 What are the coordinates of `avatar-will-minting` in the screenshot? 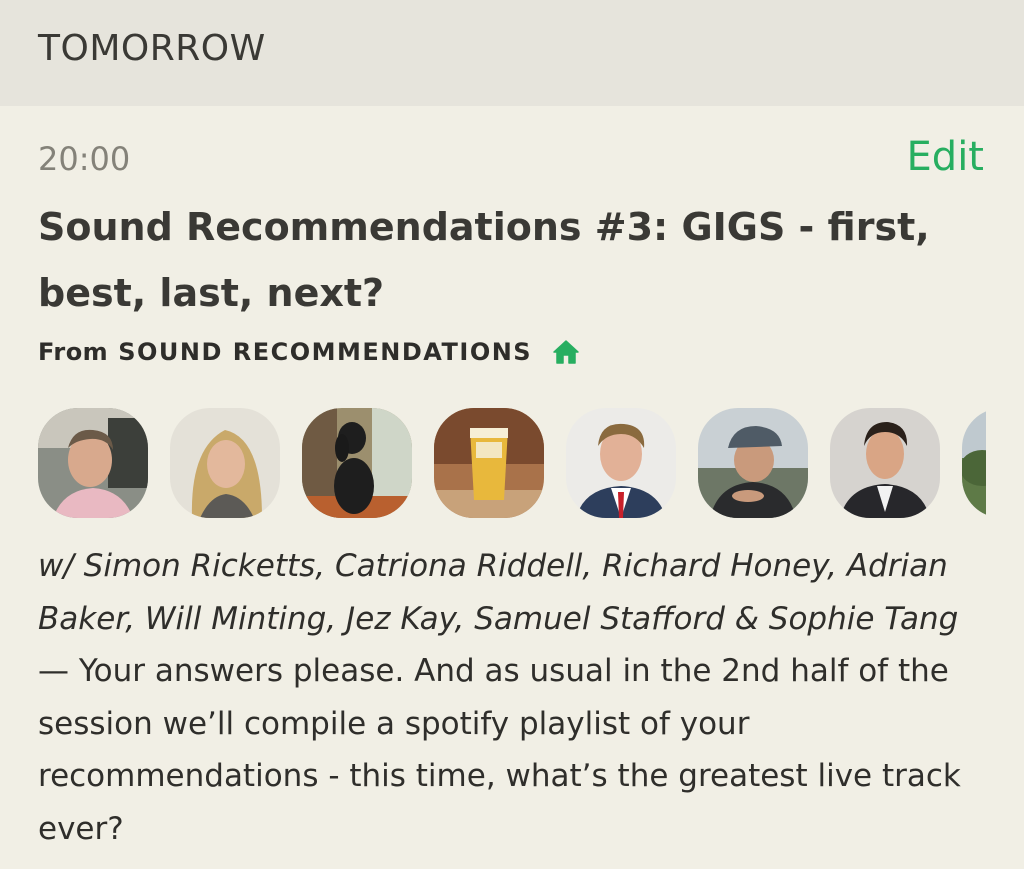 It's located at (621, 463).